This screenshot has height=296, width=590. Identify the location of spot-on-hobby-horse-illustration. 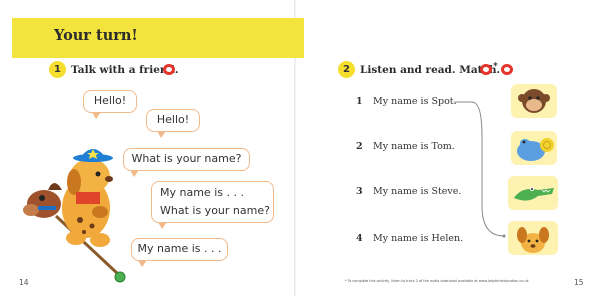
(74, 216).